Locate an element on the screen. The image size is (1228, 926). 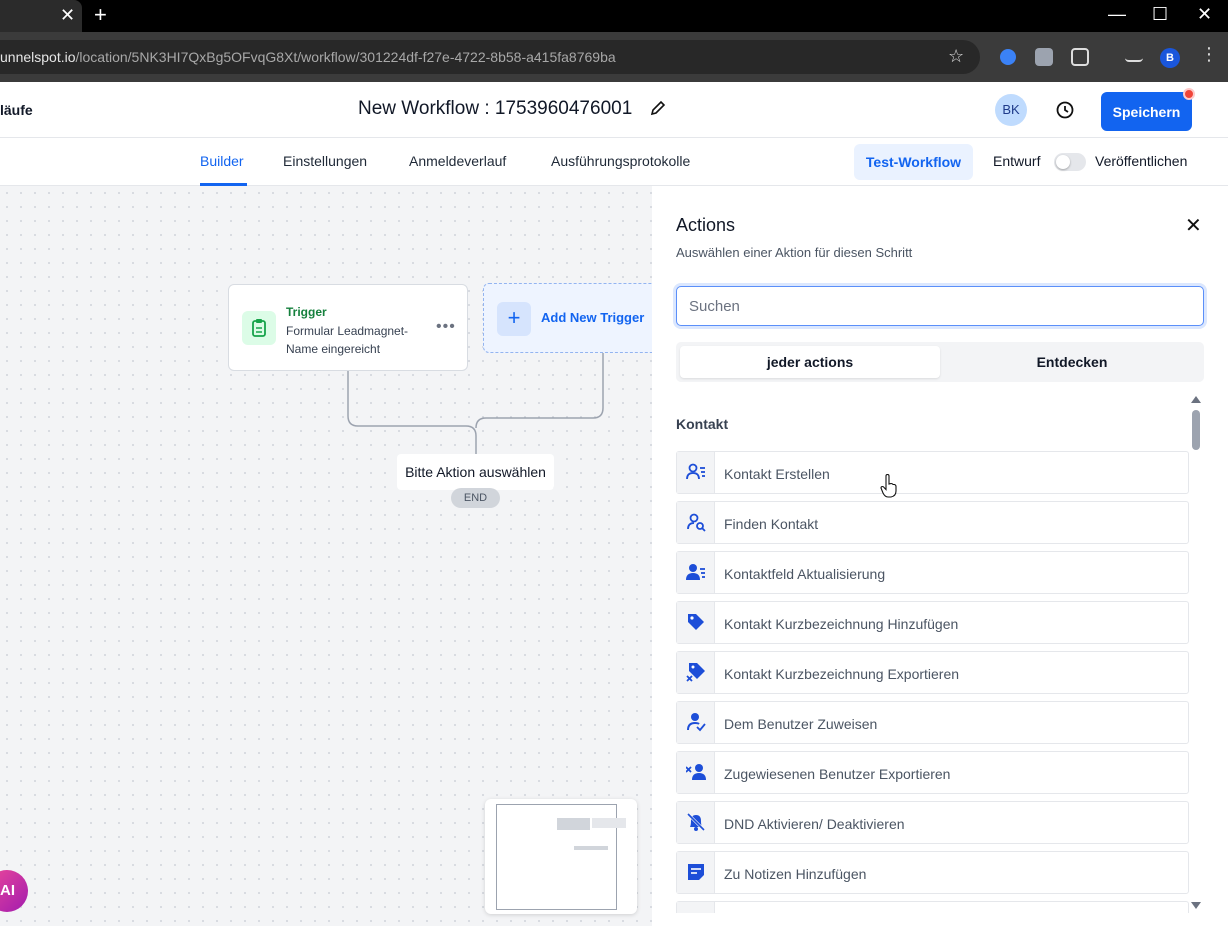
action-item is located at coordinates (932, 907).